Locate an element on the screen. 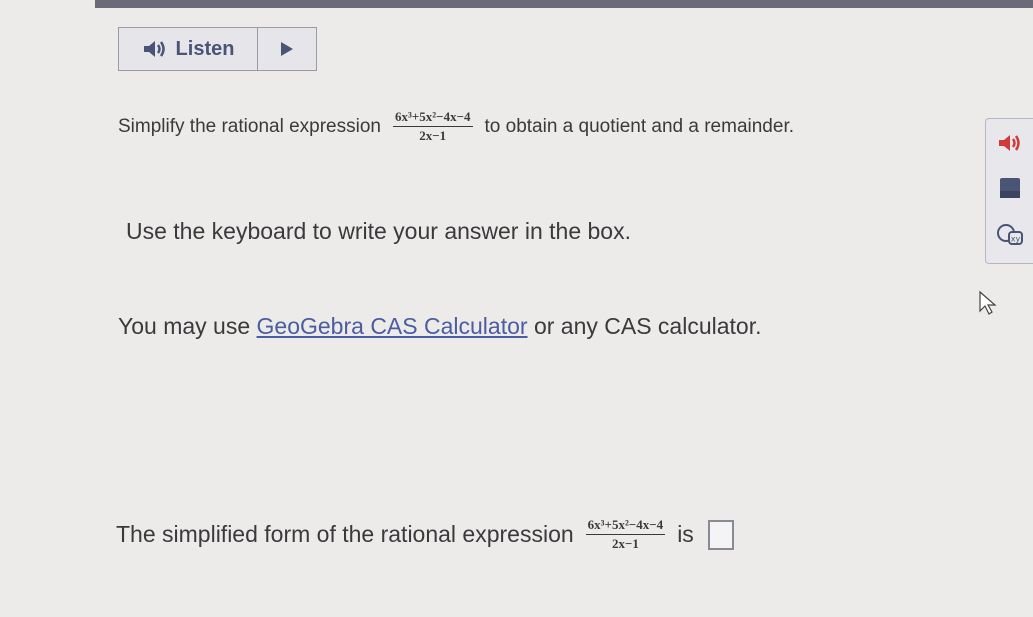  play-button is located at coordinates (287, 49).